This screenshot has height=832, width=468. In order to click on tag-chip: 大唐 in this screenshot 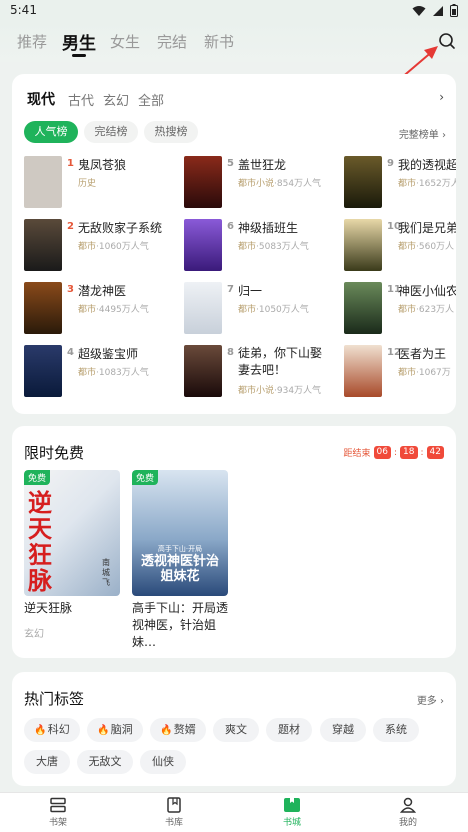, I will do `click(47, 762)`.